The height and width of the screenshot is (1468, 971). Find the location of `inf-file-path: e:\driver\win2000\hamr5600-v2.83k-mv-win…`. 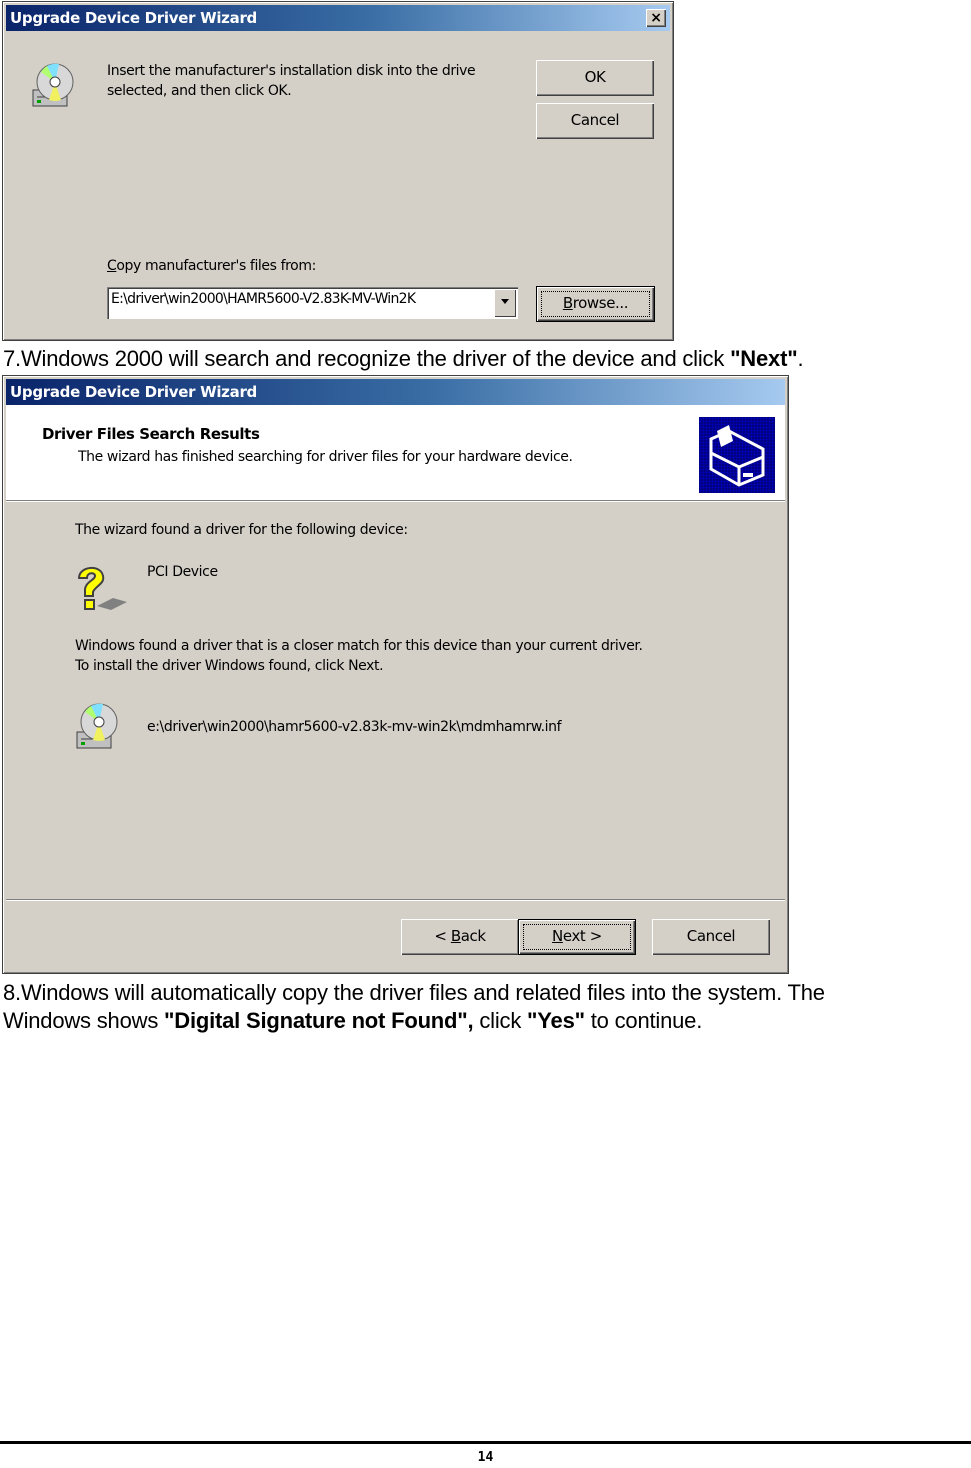

inf-file-path: e:\driver\win2000\hamr5600-v2.83k-mv-win… is located at coordinates (354, 727).